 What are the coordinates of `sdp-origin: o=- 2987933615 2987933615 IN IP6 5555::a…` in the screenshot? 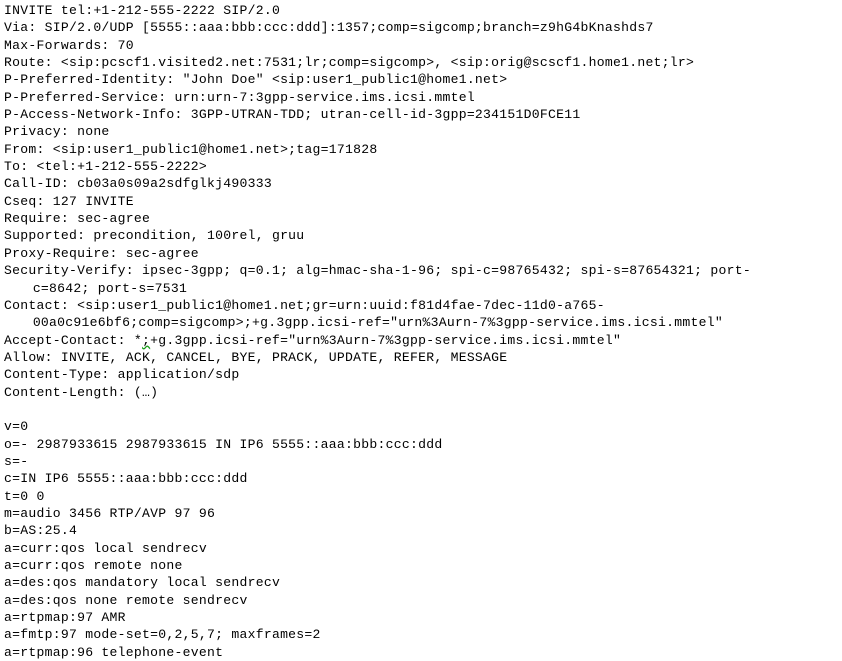 It's located at (223, 444).